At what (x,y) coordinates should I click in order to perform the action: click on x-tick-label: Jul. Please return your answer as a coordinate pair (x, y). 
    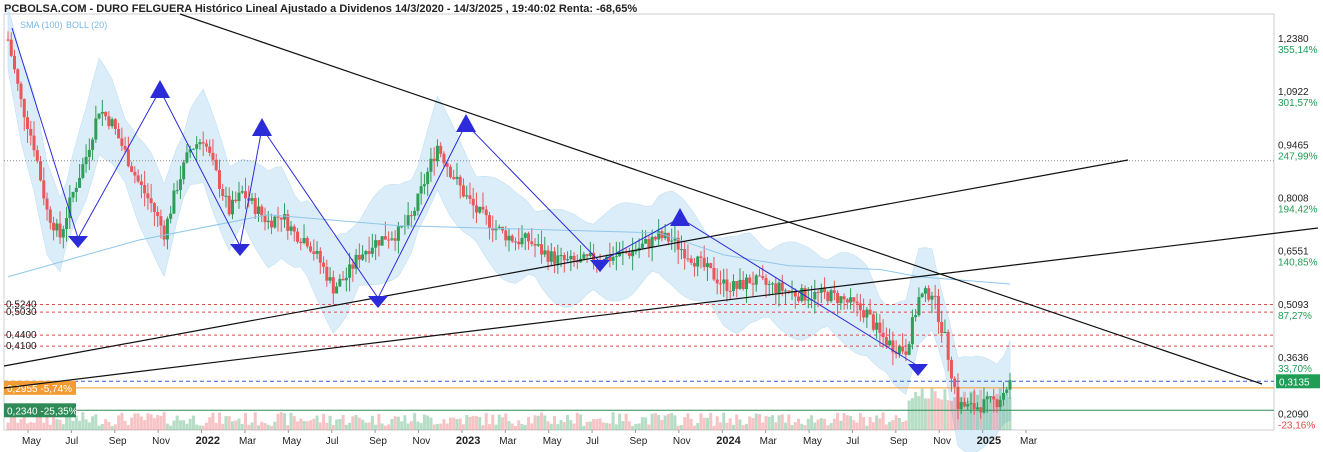
    Looking at the image, I should click on (592, 441).